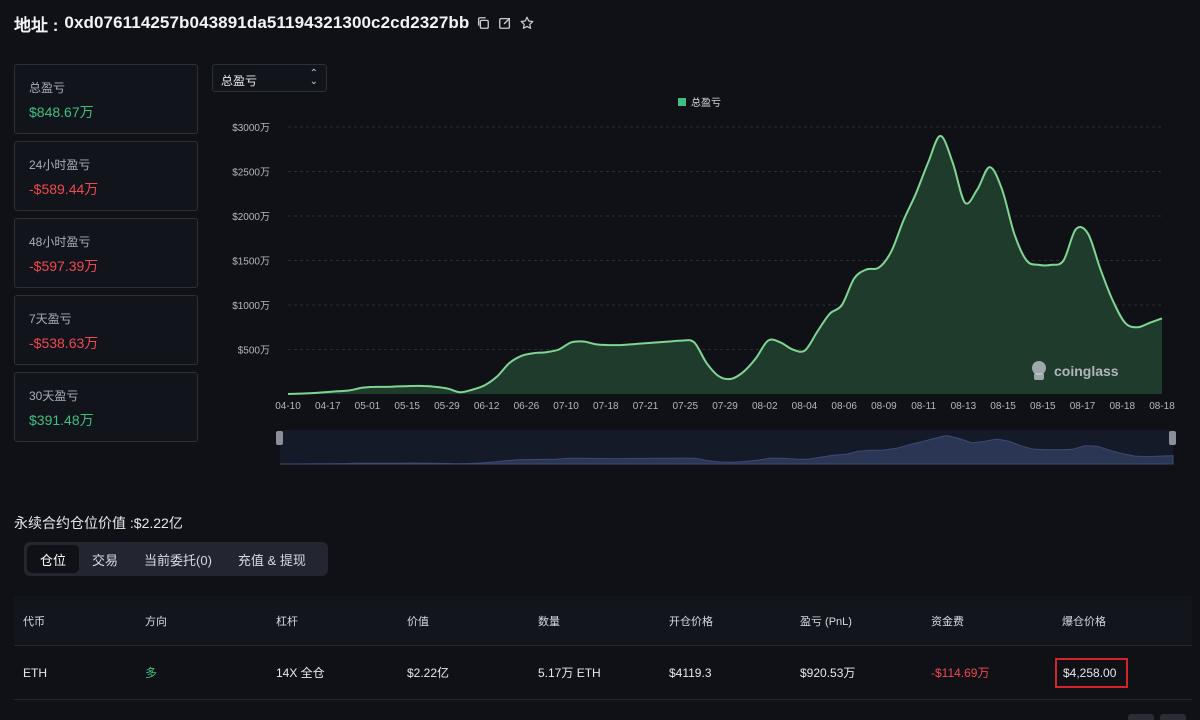  I want to click on stat-card-30d-pnl: 30天盈亏 $391.48万, so click(106, 407).